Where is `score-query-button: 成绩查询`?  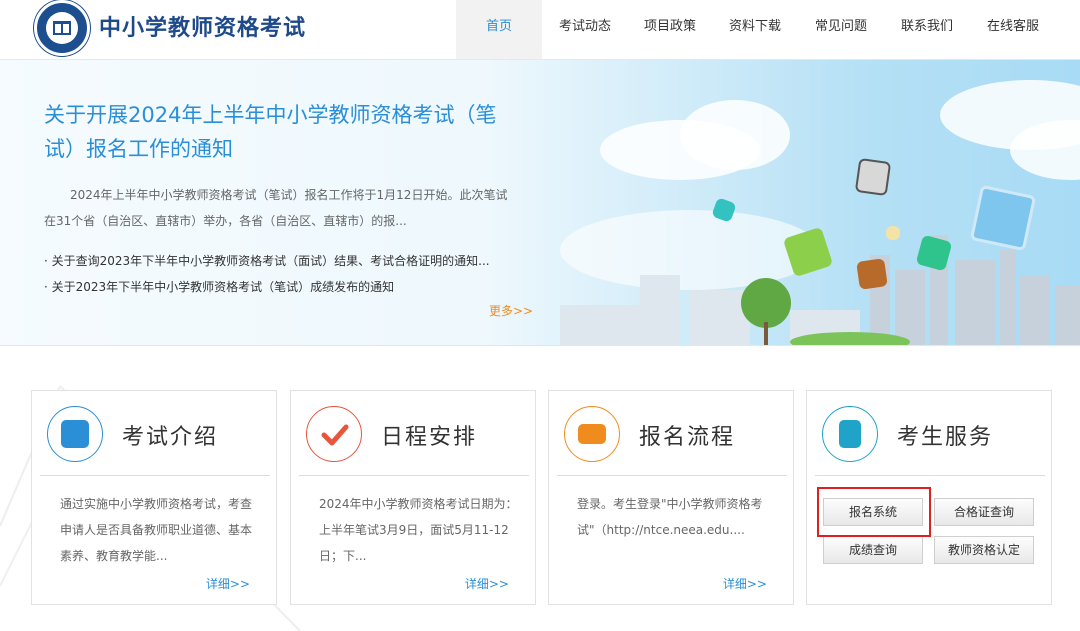 score-query-button: 成绩查询 is located at coordinates (873, 550).